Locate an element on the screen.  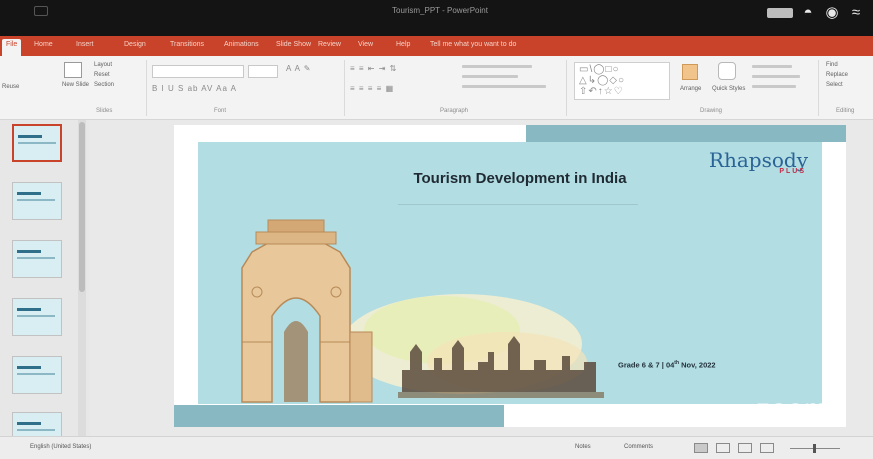
reuse-slides-button: Reuse is located at coordinates (10, 87).